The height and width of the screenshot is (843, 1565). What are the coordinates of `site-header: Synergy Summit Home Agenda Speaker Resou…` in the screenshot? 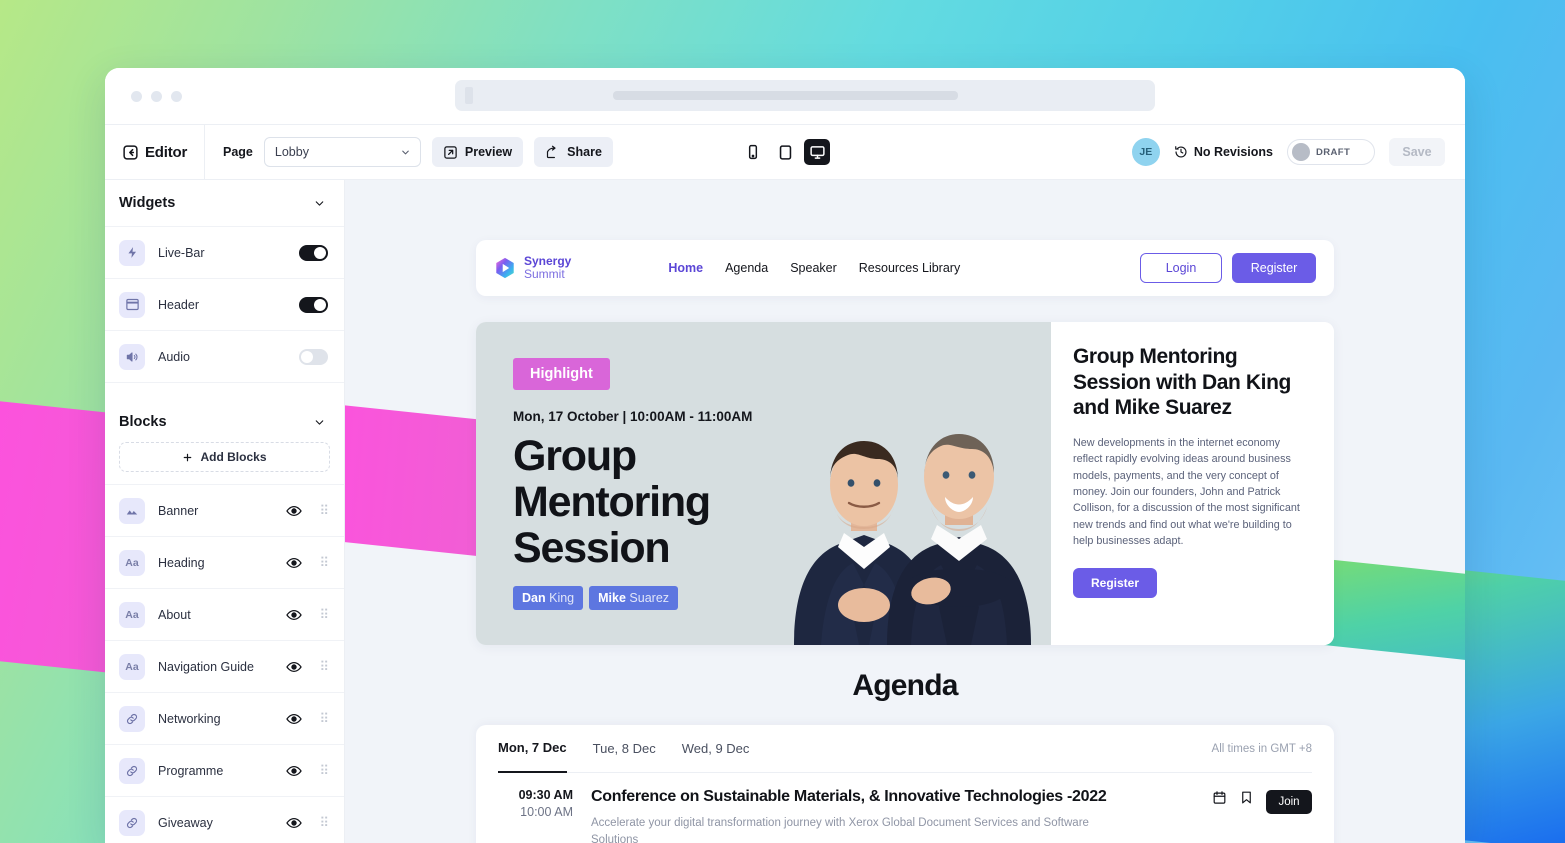 It's located at (905, 268).